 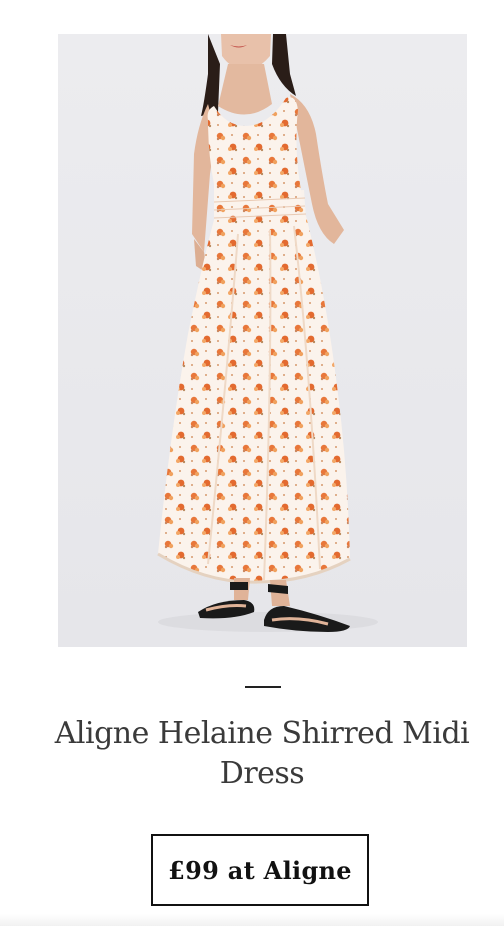 I want to click on title-divider, so click(x=263, y=687).